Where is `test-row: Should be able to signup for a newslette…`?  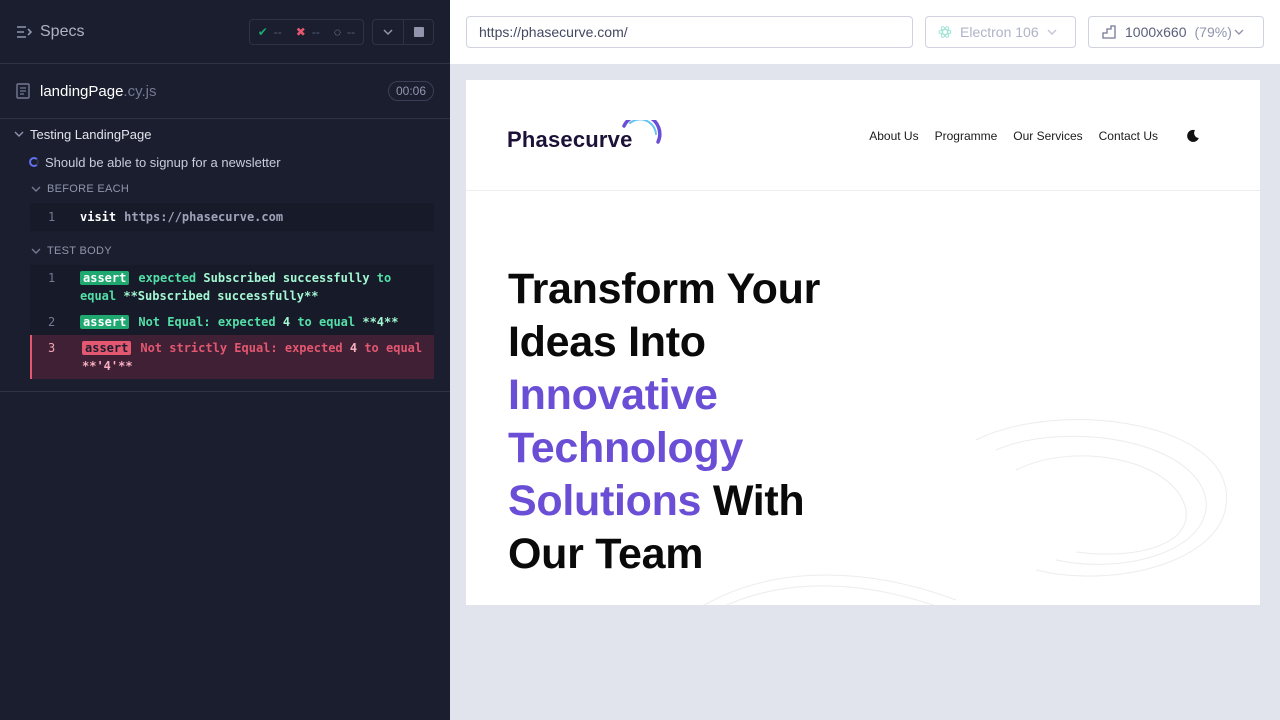 test-row: Should be able to signup for a newslette… is located at coordinates (225, 162).